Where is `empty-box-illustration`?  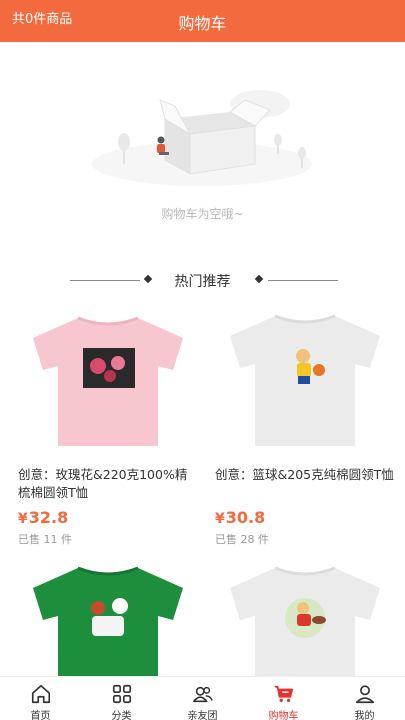 empty-box-illustration is located at coordinates (202, 138).